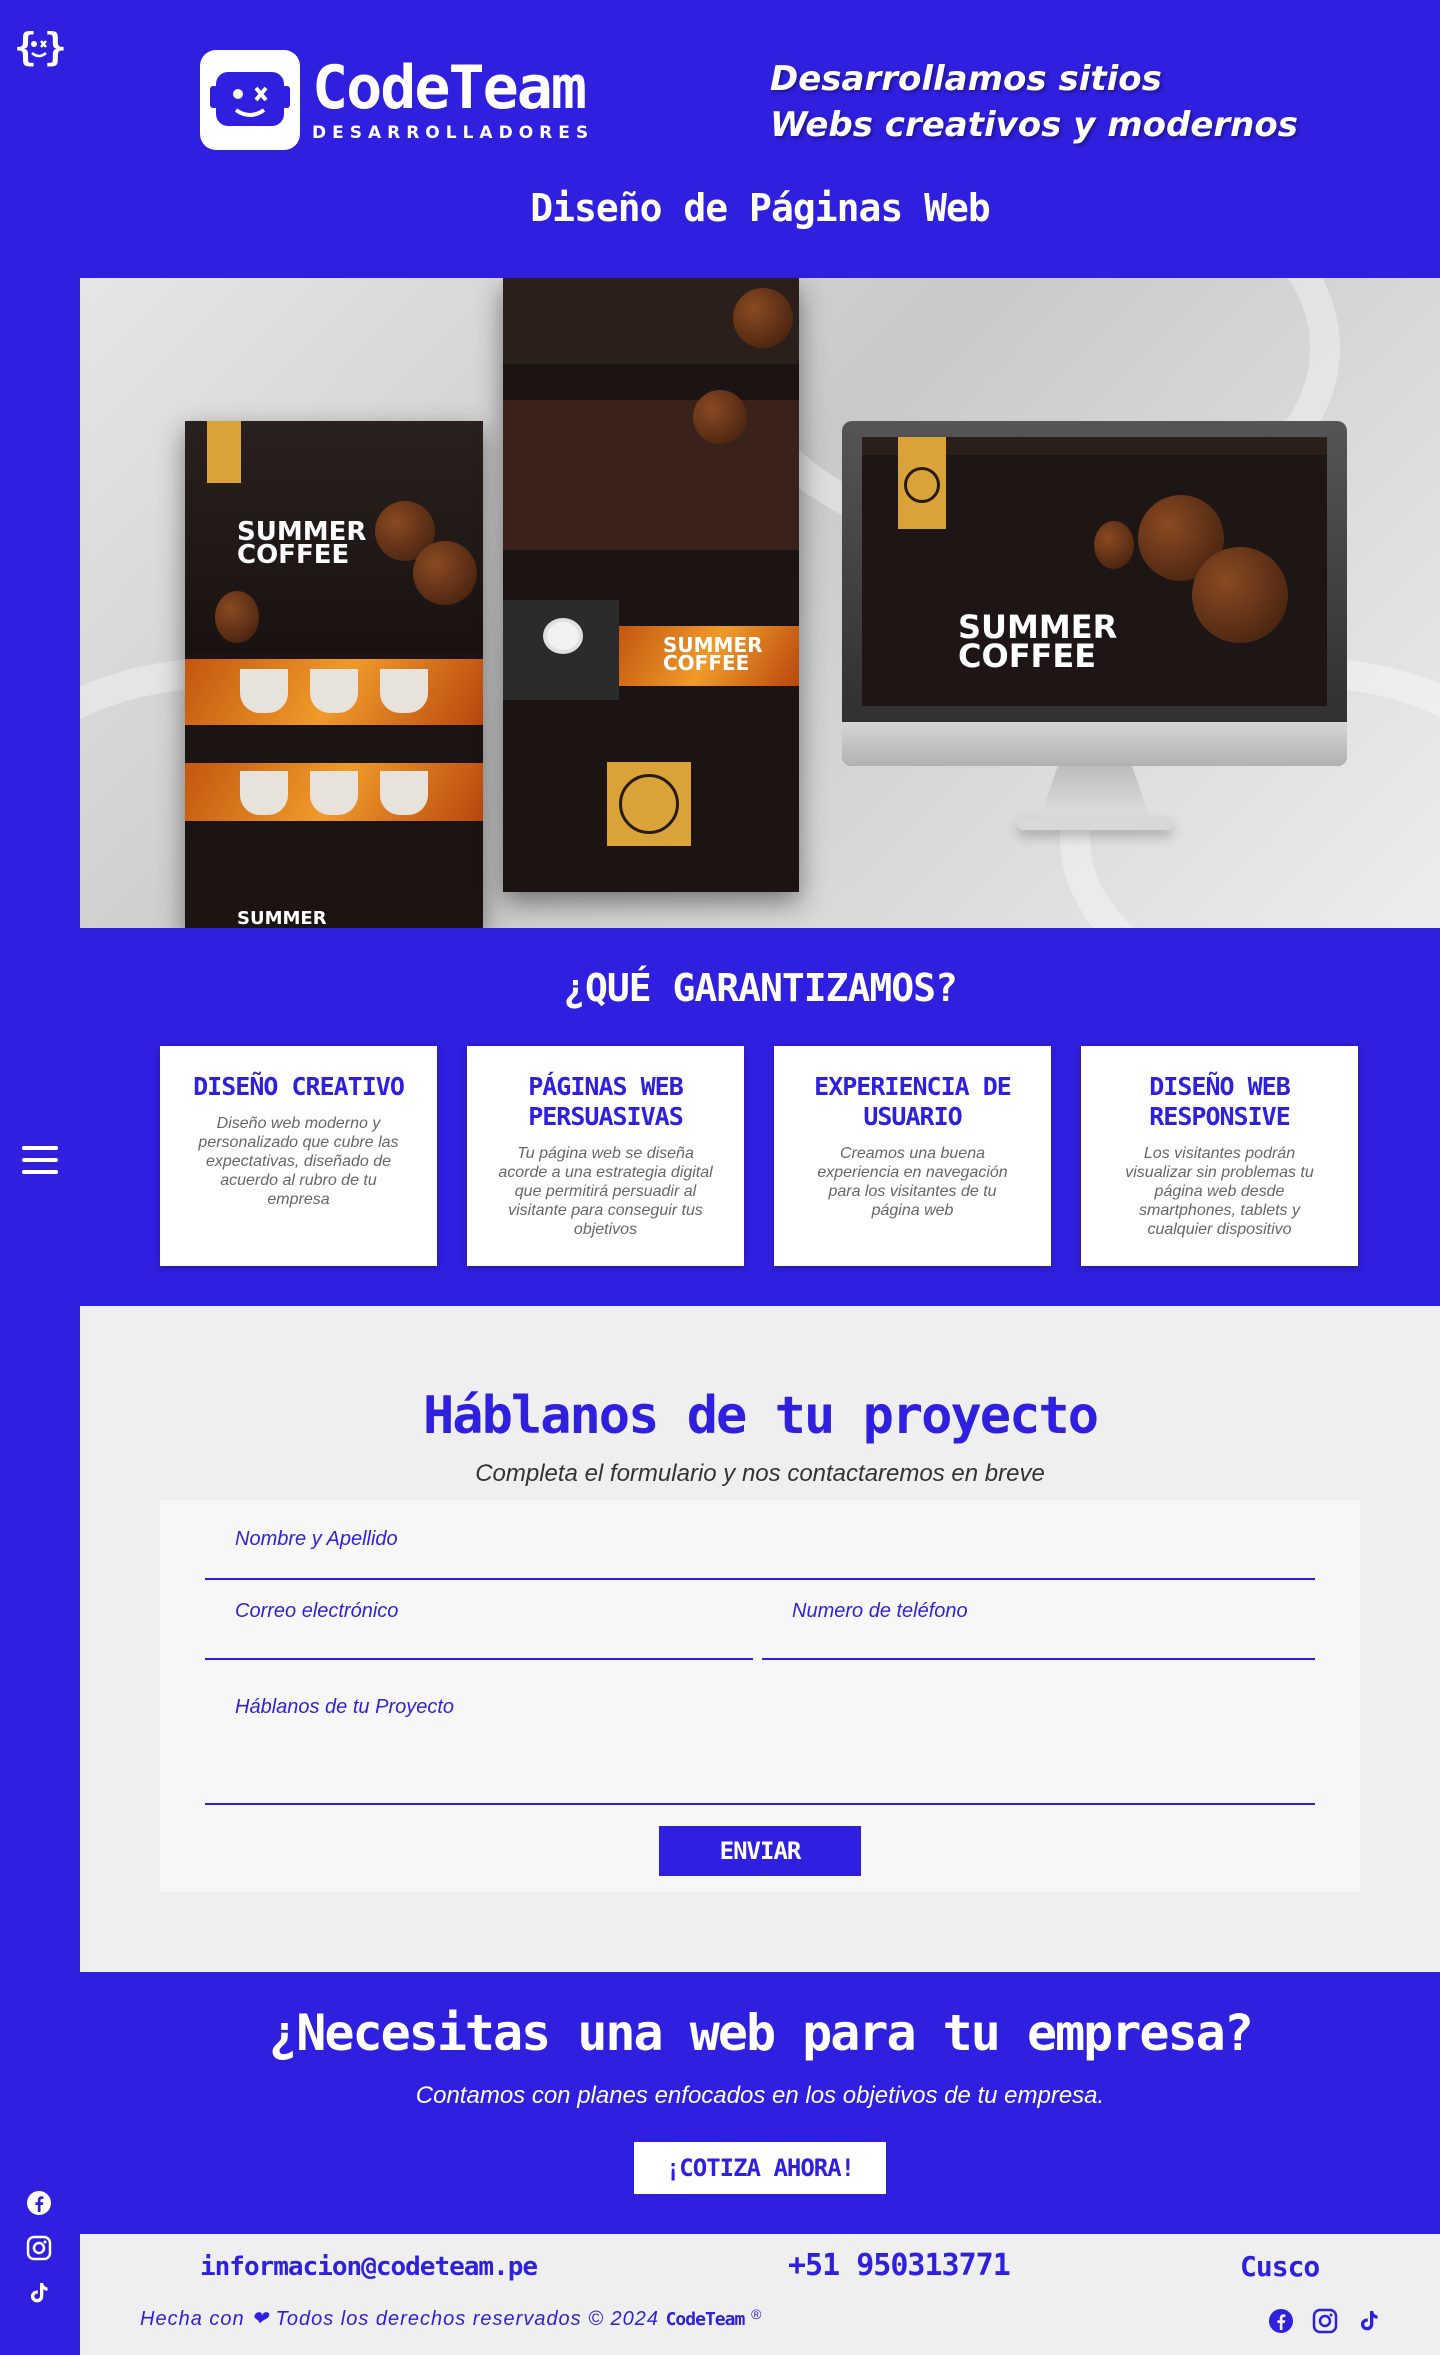 This screenshot has width=1440, height=2355. I want to click on phone-field: Numero de teléfono, so click(1038, 1620).